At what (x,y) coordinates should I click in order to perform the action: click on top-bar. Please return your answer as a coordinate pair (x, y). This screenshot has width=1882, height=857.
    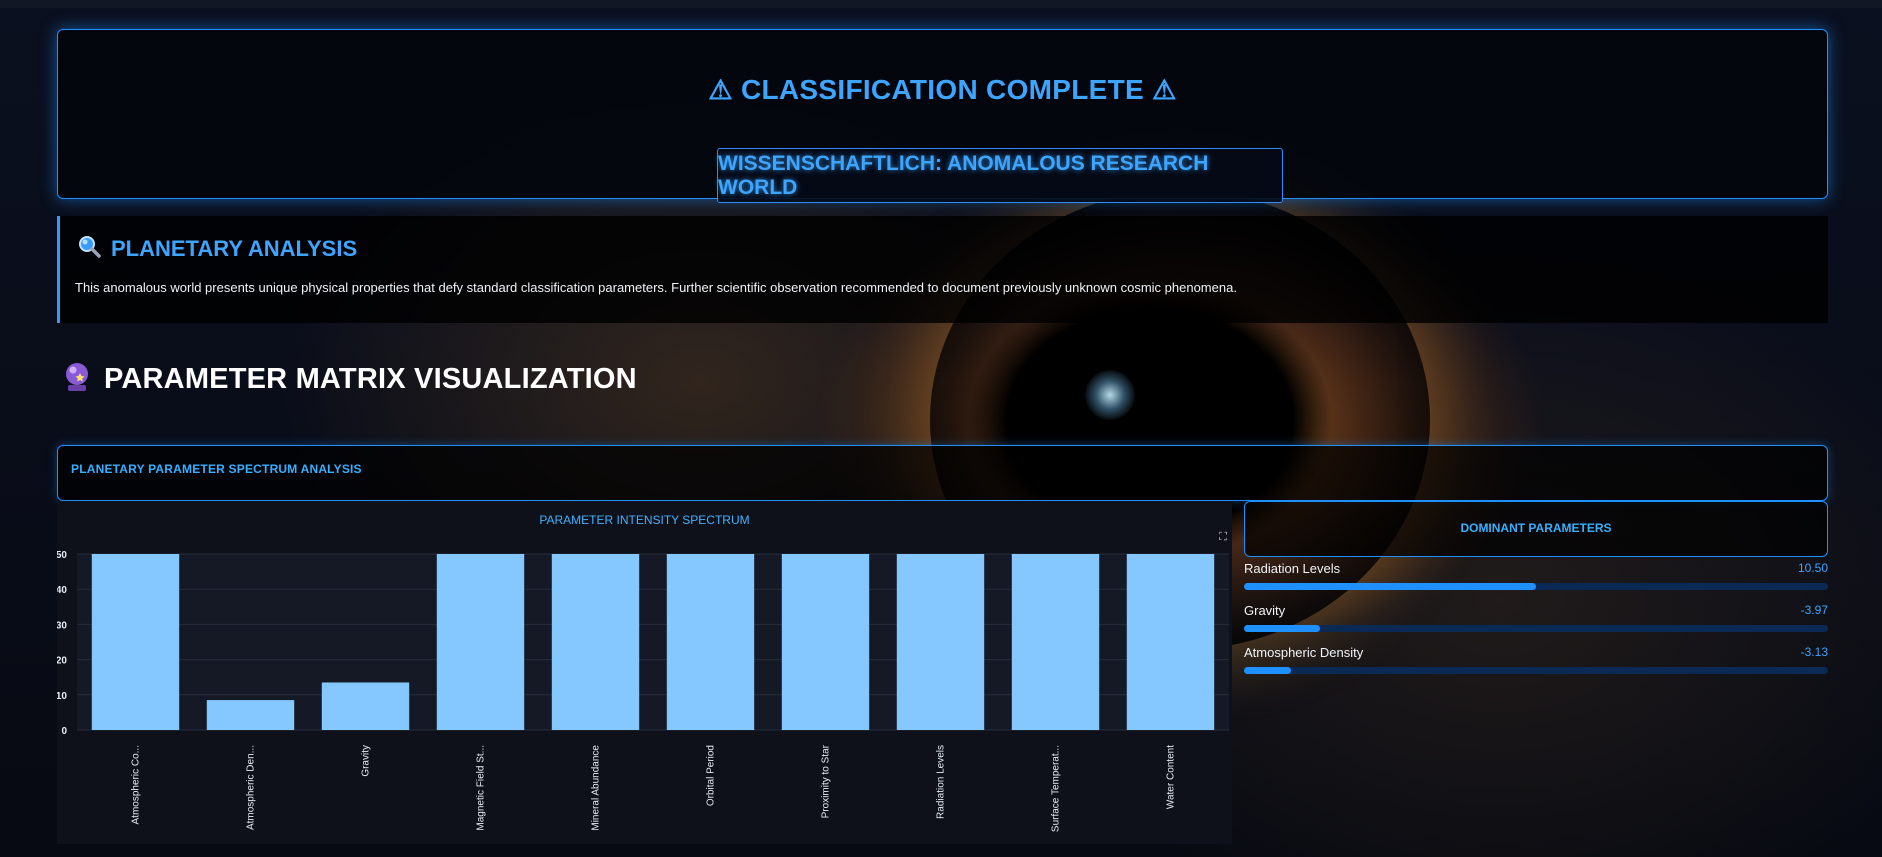
    Looking at the image, I should click on (941, 4).